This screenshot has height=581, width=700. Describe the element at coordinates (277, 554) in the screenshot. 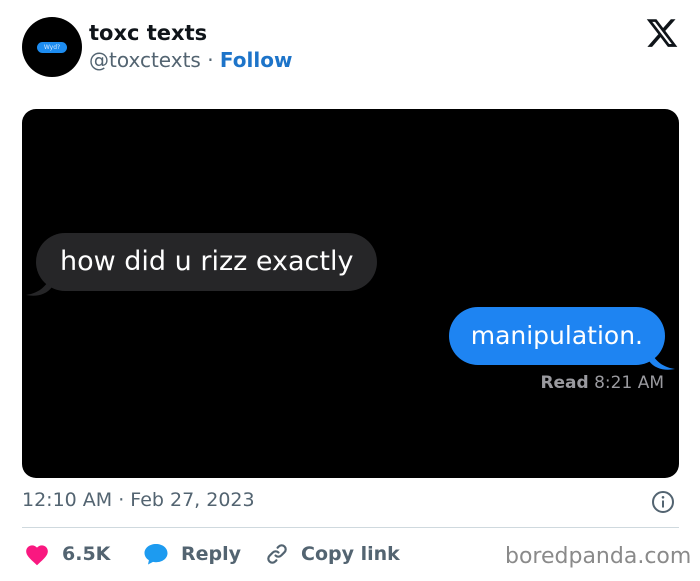

I see `link-icon` at that location.